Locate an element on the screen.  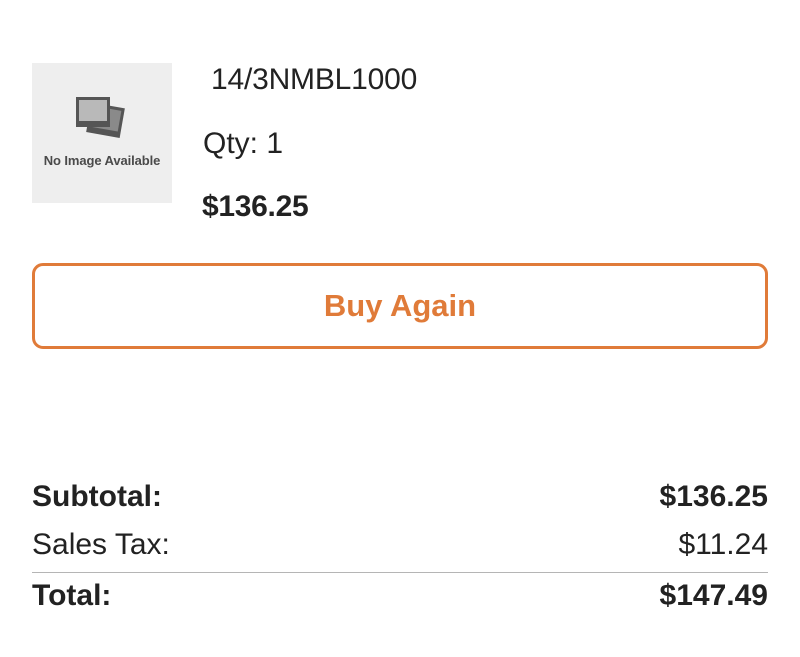
subtotal-label: Subtotal: is located at coordinates (97, 496).